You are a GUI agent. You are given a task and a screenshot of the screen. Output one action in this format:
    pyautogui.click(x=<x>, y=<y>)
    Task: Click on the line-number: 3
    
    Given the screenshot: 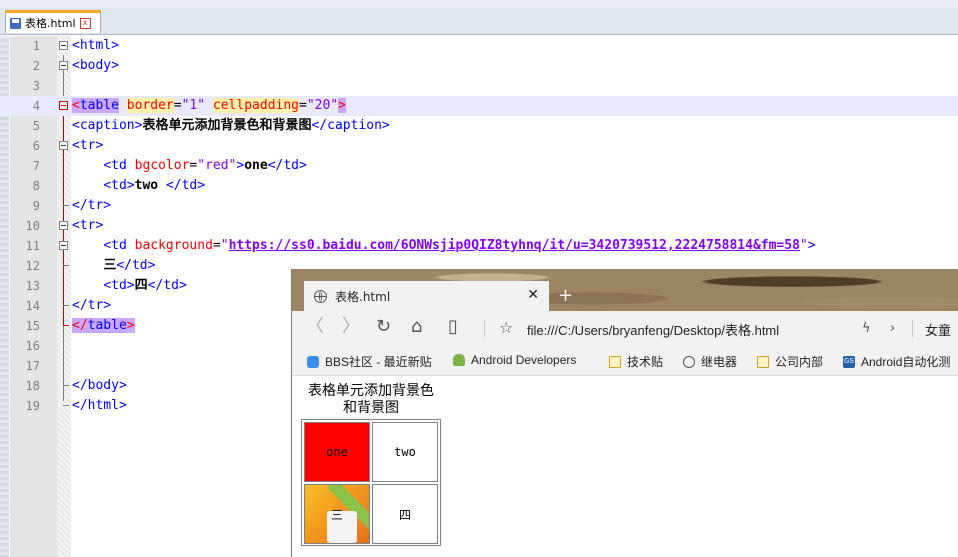 What is the action you would take?
    pyautogui.click(x=36, y=86)
    